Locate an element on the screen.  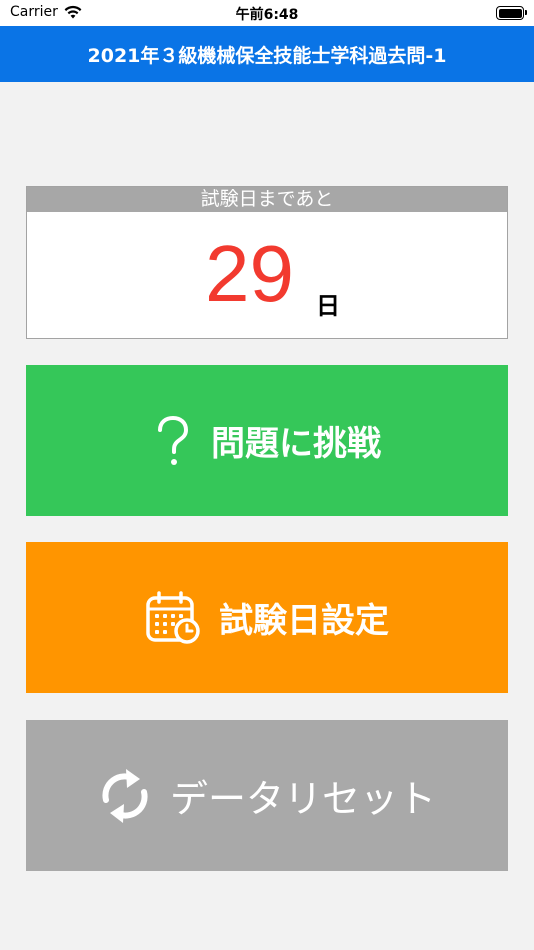
battery-level is located at coordinates (510, 13).